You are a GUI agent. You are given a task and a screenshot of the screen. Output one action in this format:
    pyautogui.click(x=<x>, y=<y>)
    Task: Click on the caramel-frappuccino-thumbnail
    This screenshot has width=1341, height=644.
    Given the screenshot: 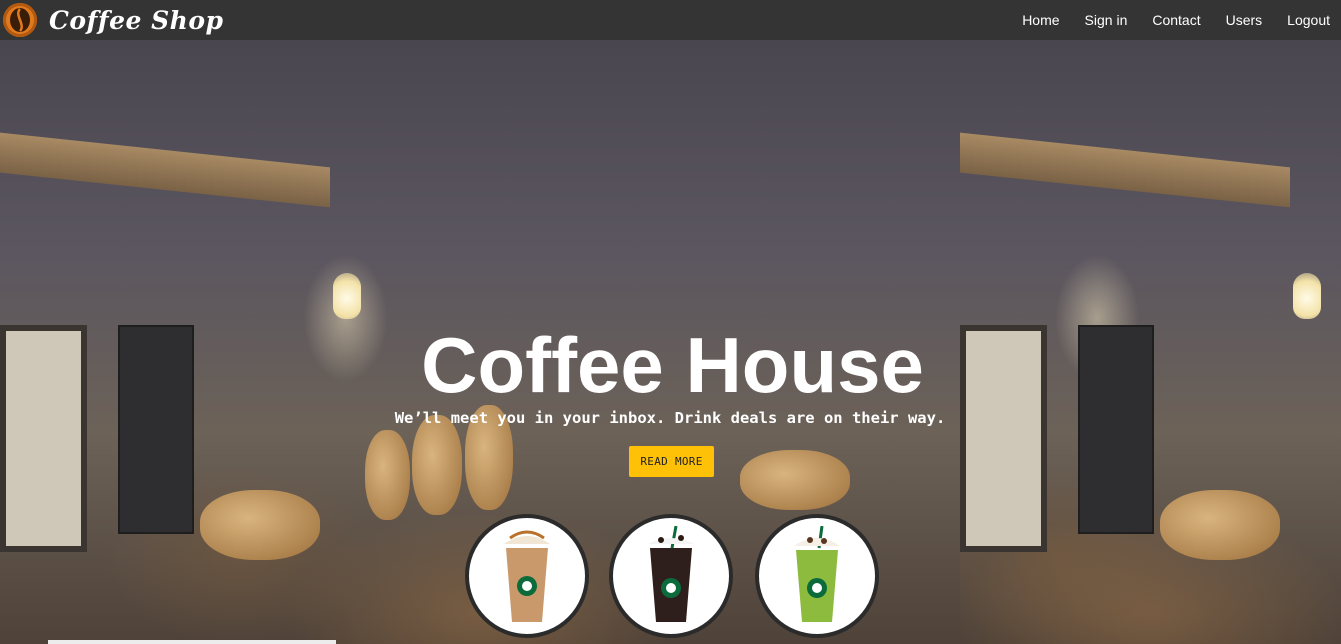 What is the action you would take?
    pyautogui.click(x=527, y=576)
    